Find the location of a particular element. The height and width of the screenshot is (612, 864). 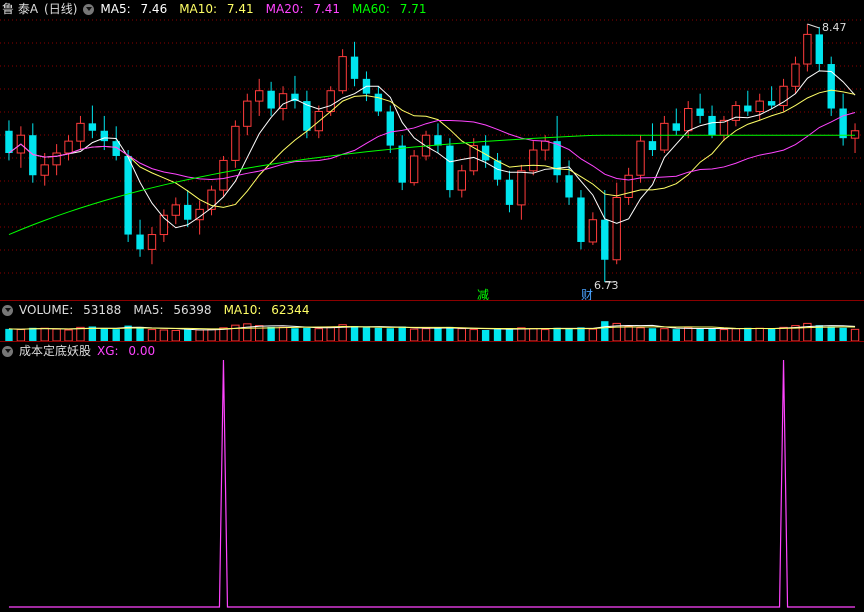

ma10-value: 7.41 is located at coordinates (240, 9).